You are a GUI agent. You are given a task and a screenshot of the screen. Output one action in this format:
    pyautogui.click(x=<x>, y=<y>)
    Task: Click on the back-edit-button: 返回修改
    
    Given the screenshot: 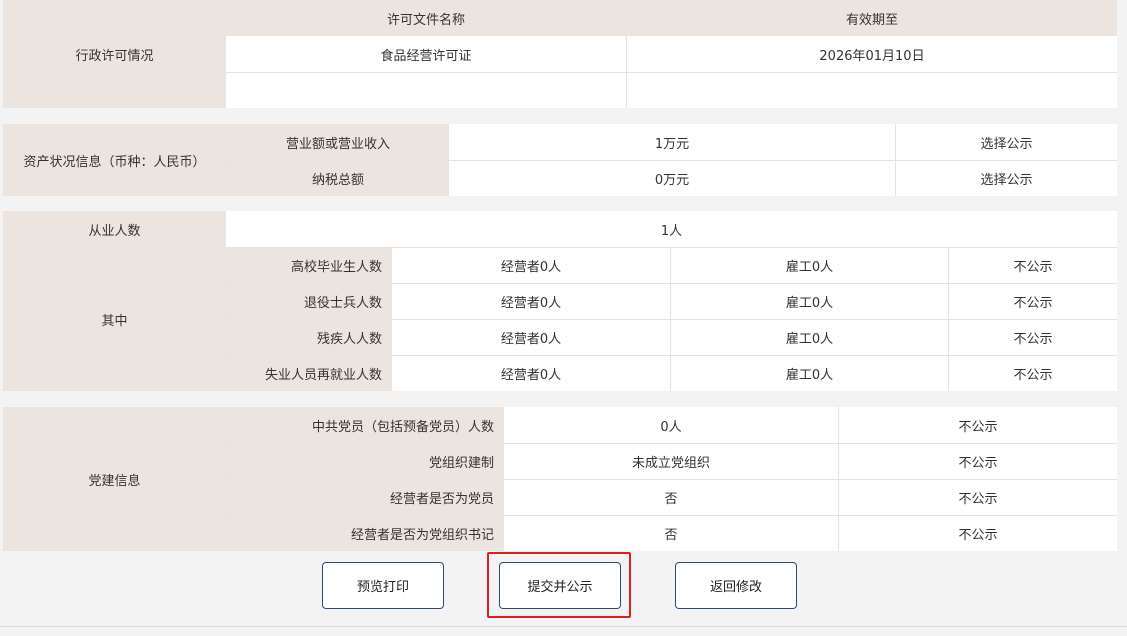 What is the action you would take?
    pyautogui.click(x=736, y=585)
    